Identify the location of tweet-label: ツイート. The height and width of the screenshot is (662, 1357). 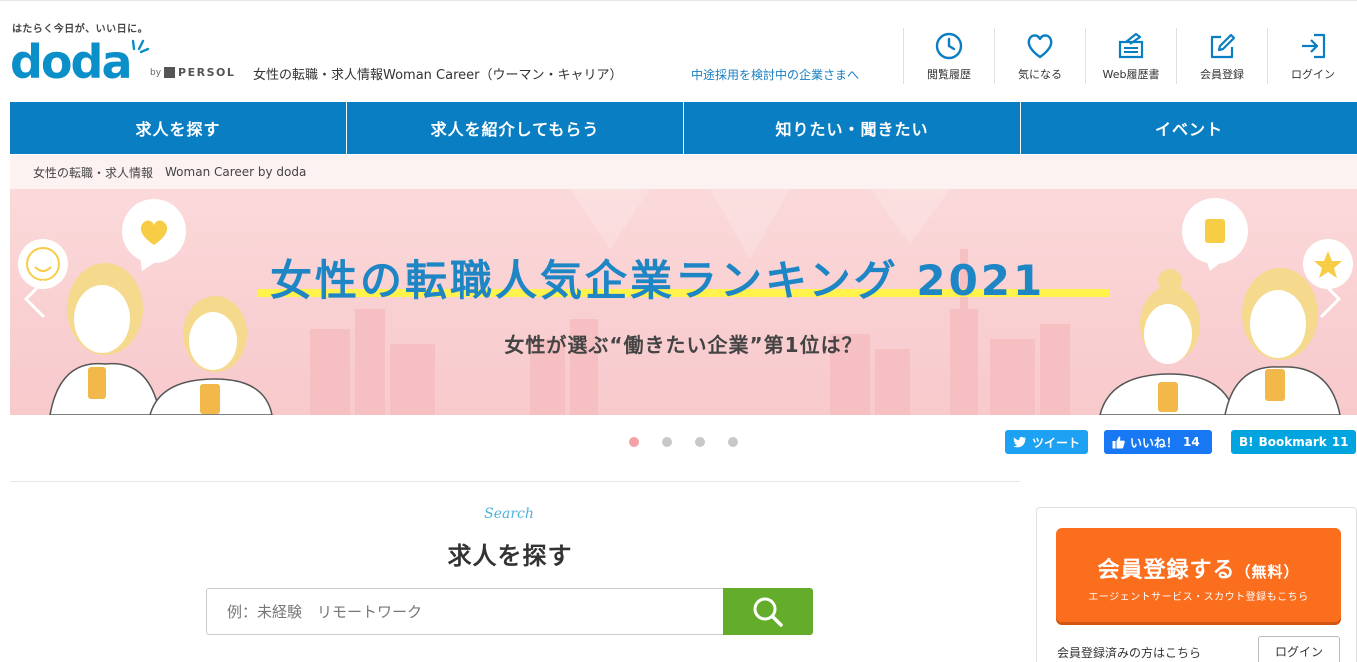
(1055, 442).